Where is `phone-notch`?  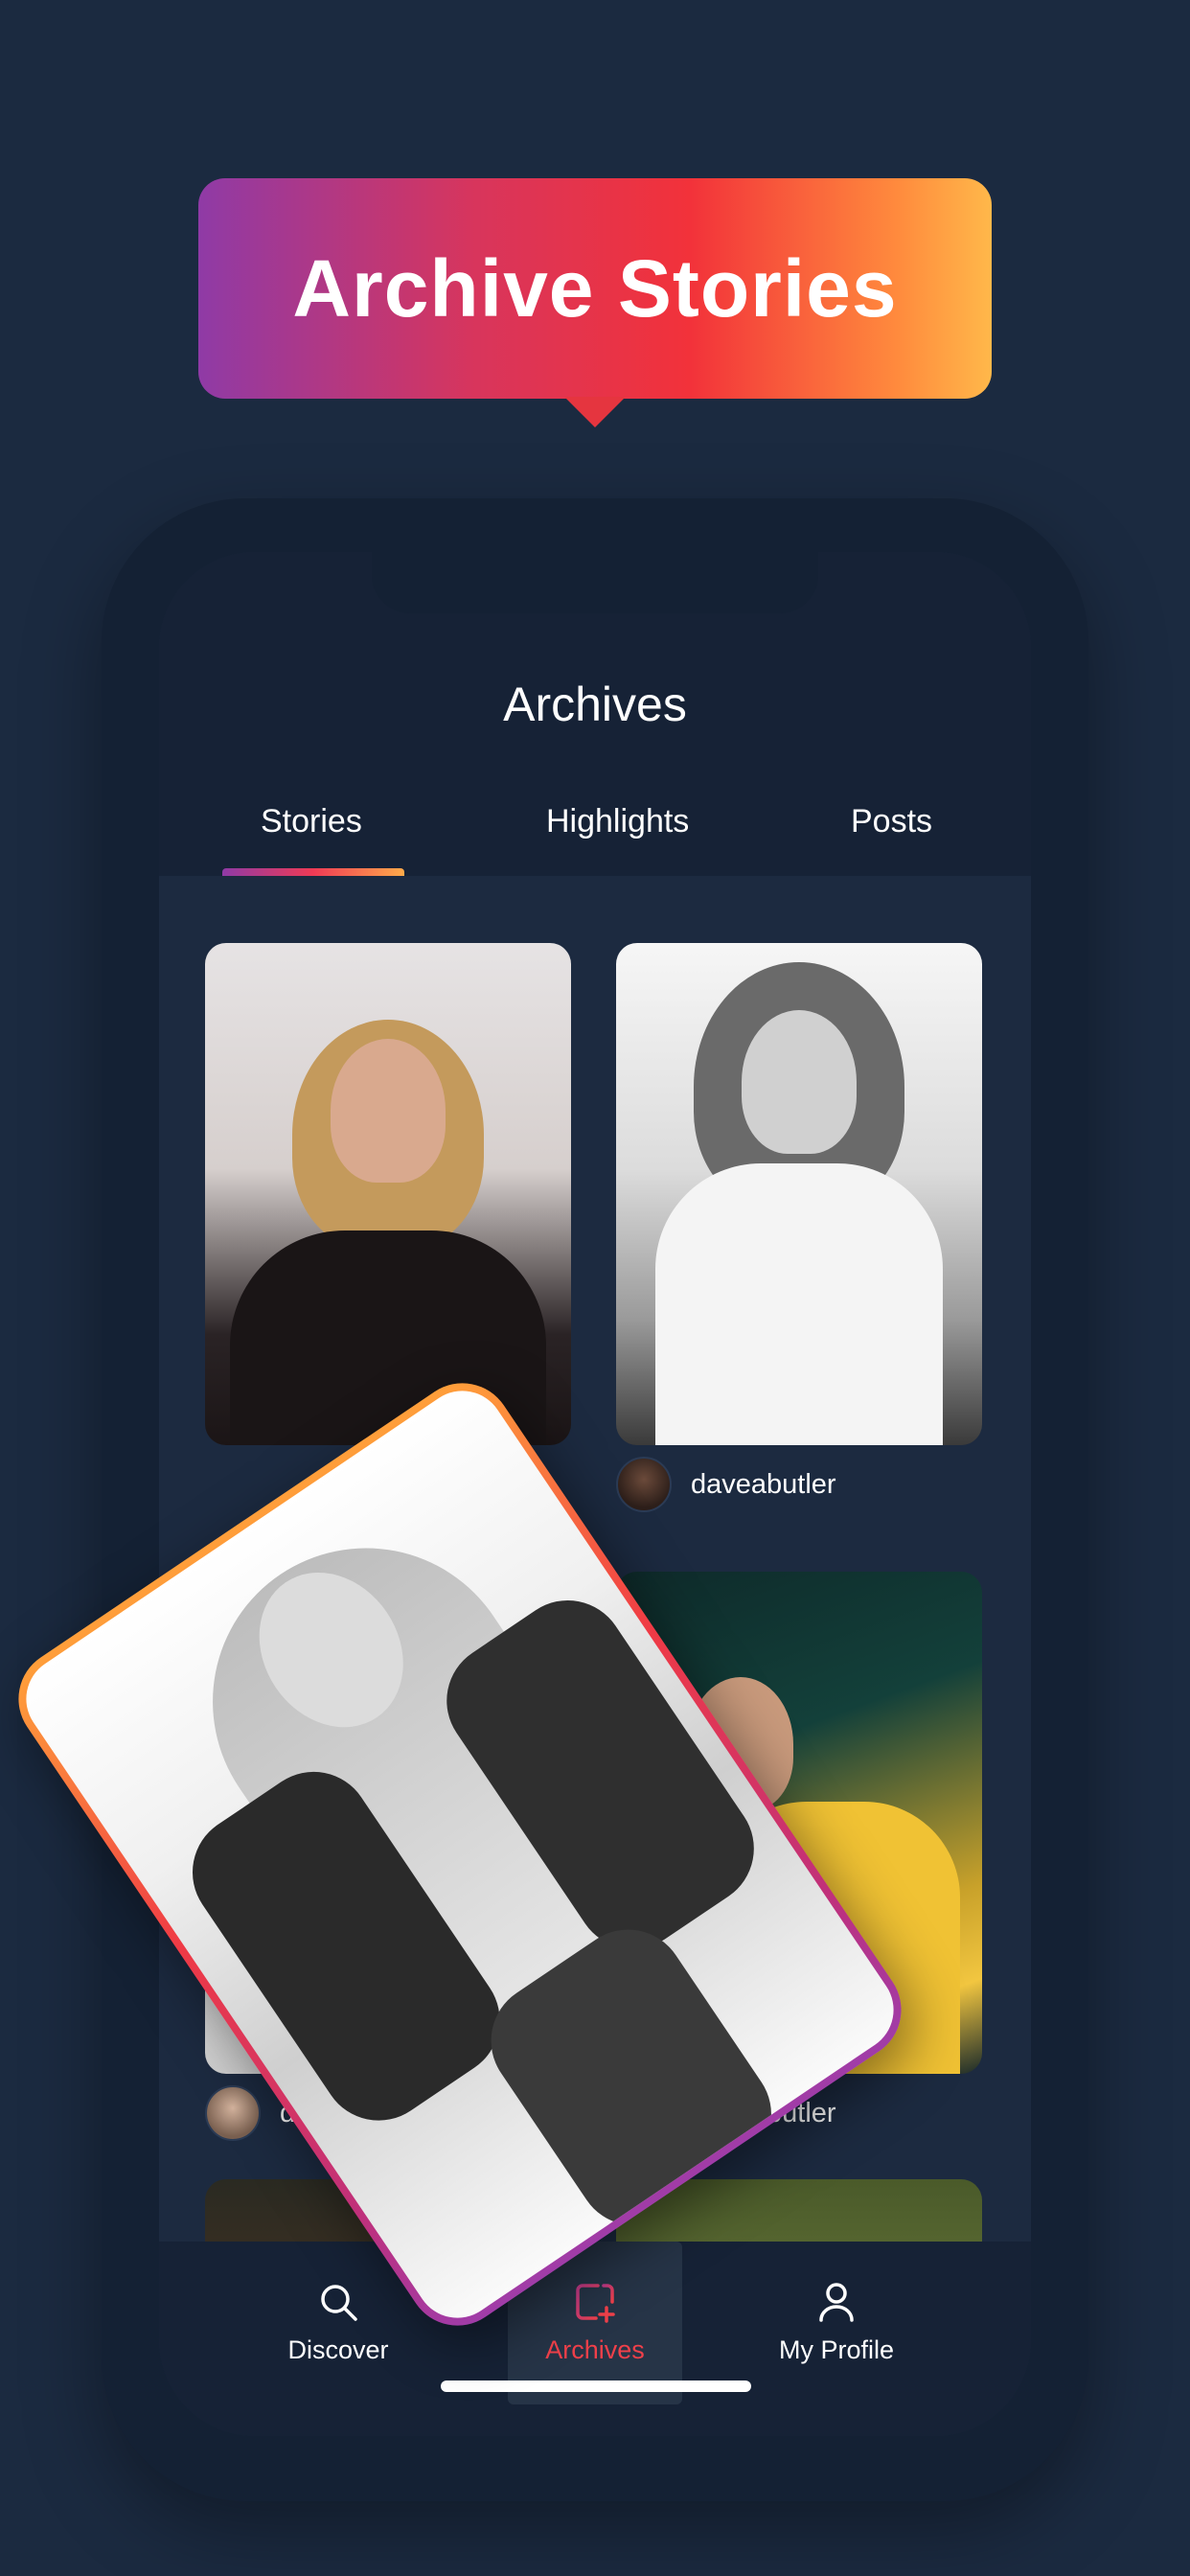
phone-notch is located at coordinates (595, 582).